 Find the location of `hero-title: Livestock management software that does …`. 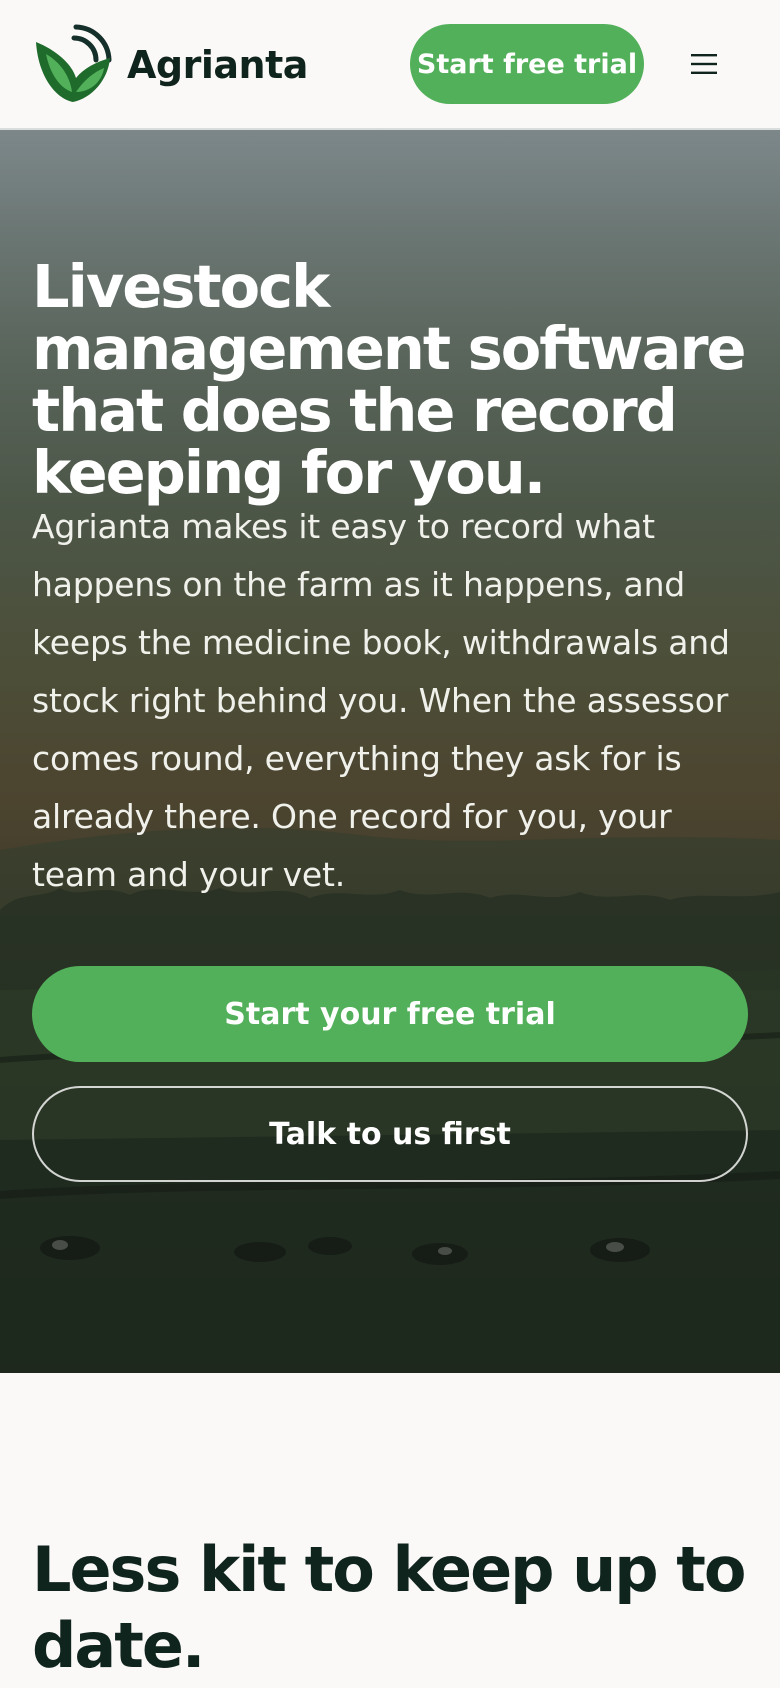

hero-title: Livestock management software that does … is located at coordinates (389, 379).